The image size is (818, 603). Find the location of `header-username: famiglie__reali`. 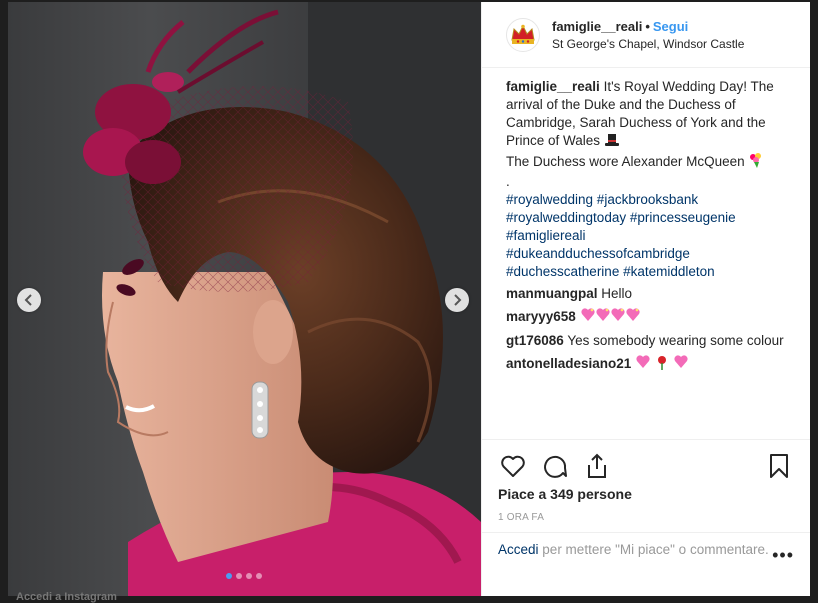

header-username: famiglie__reali is located at coordinates (597, 26).